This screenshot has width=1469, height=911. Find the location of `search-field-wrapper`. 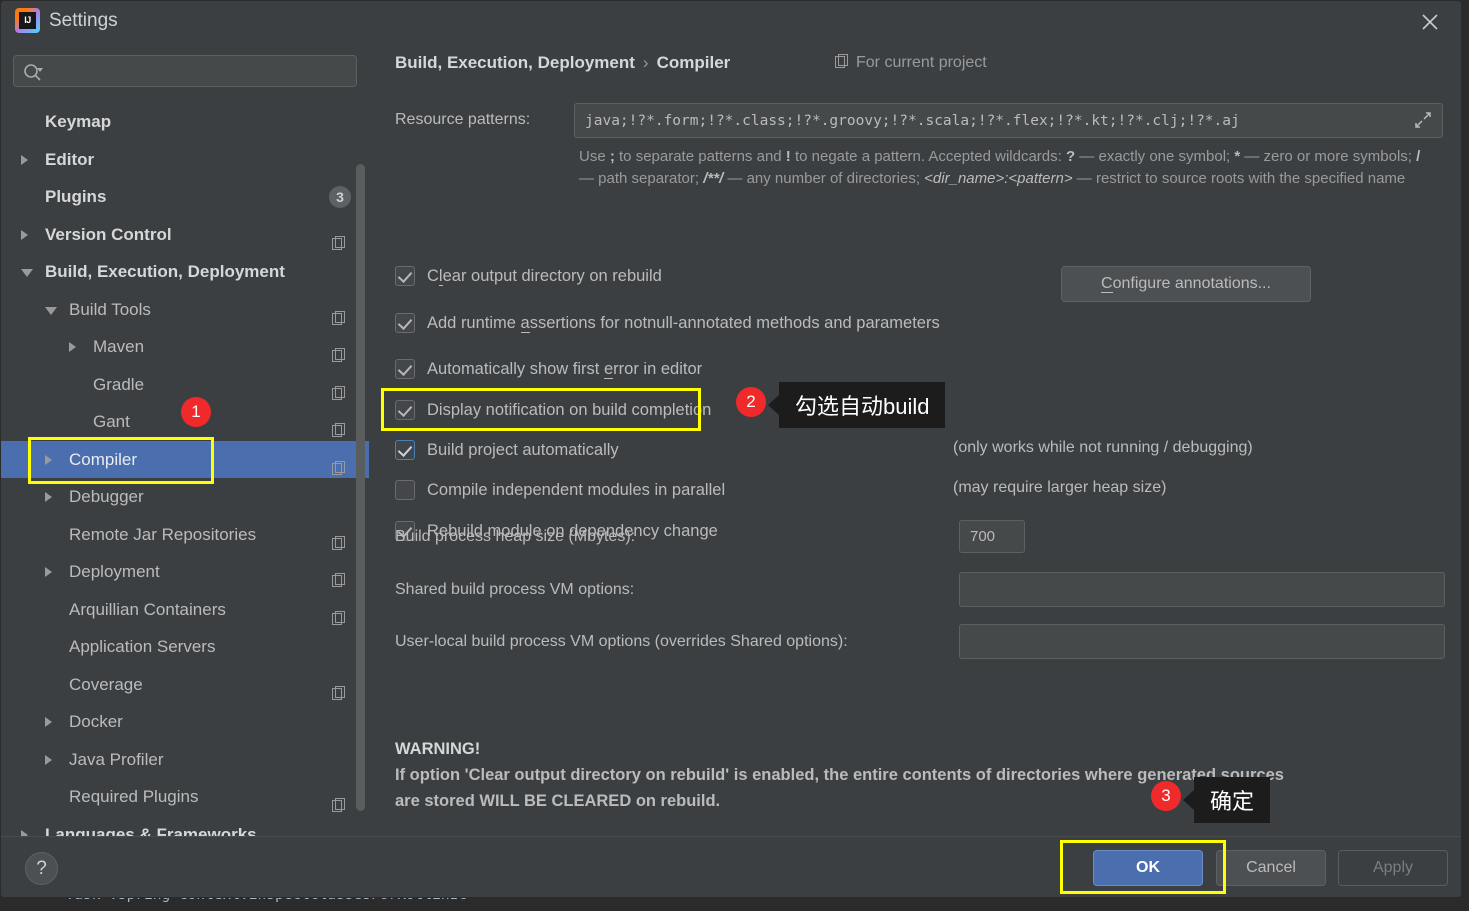

search-field-wrapper is located at coordinates (185, 71).